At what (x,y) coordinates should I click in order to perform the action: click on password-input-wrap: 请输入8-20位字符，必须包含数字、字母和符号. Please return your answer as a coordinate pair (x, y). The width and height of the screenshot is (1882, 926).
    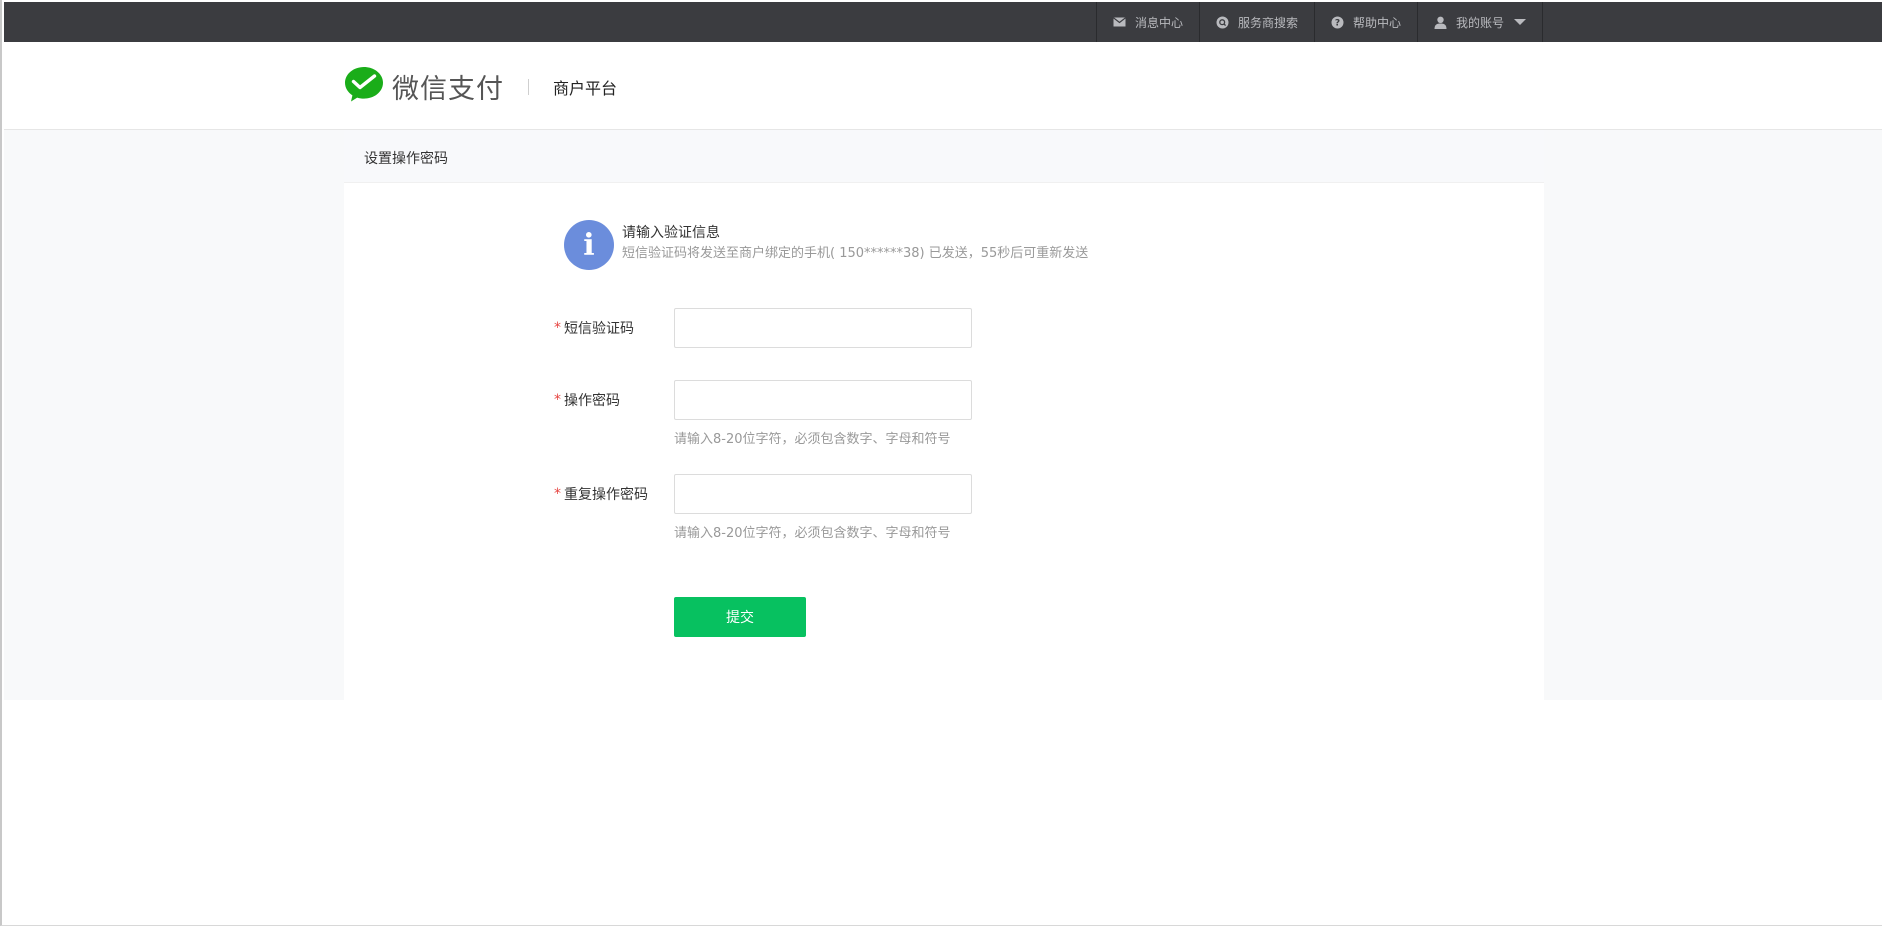
    Looking at the image, I should click on (823, 414).